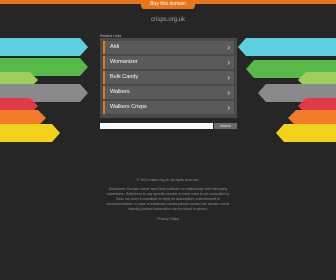  I want to click on left-arrow-cyan, so click(44, 47).